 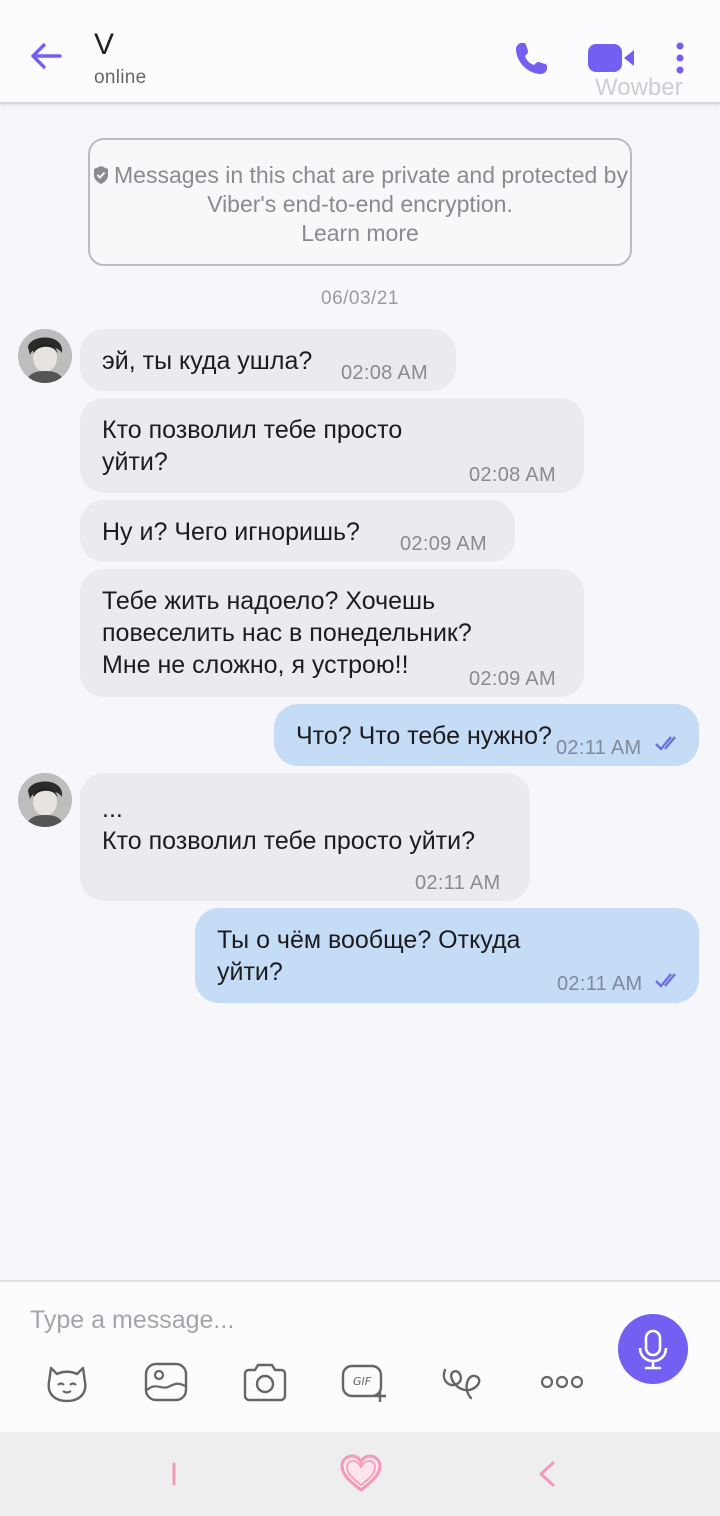 I want to click on back-icon, so click(x=547, y=1474).